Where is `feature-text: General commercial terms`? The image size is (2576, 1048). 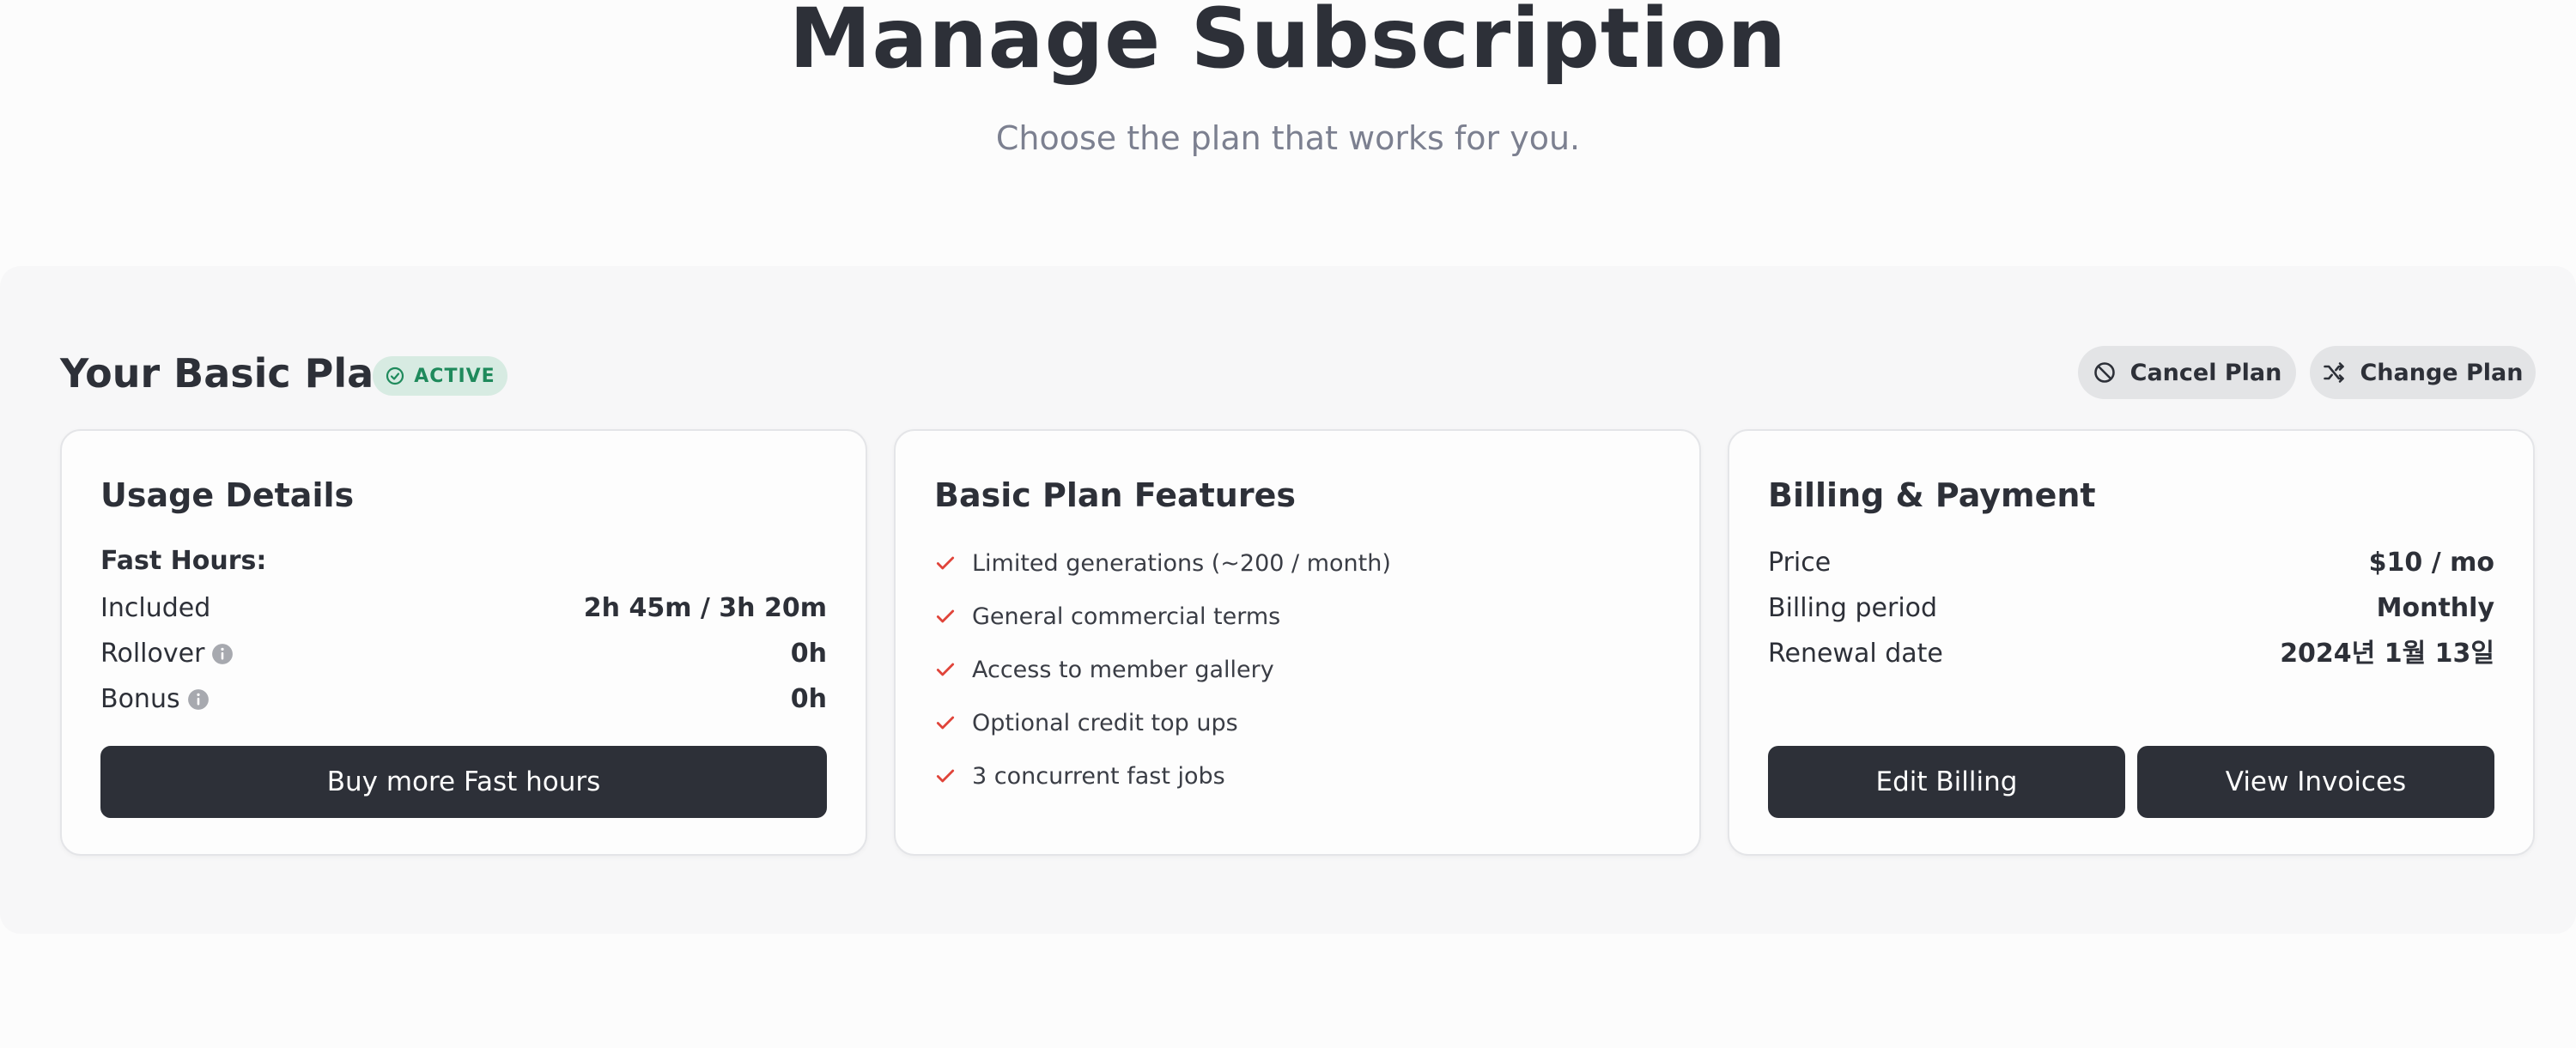
feature-text: General commercial terms is located at coordinates (1126, 616).